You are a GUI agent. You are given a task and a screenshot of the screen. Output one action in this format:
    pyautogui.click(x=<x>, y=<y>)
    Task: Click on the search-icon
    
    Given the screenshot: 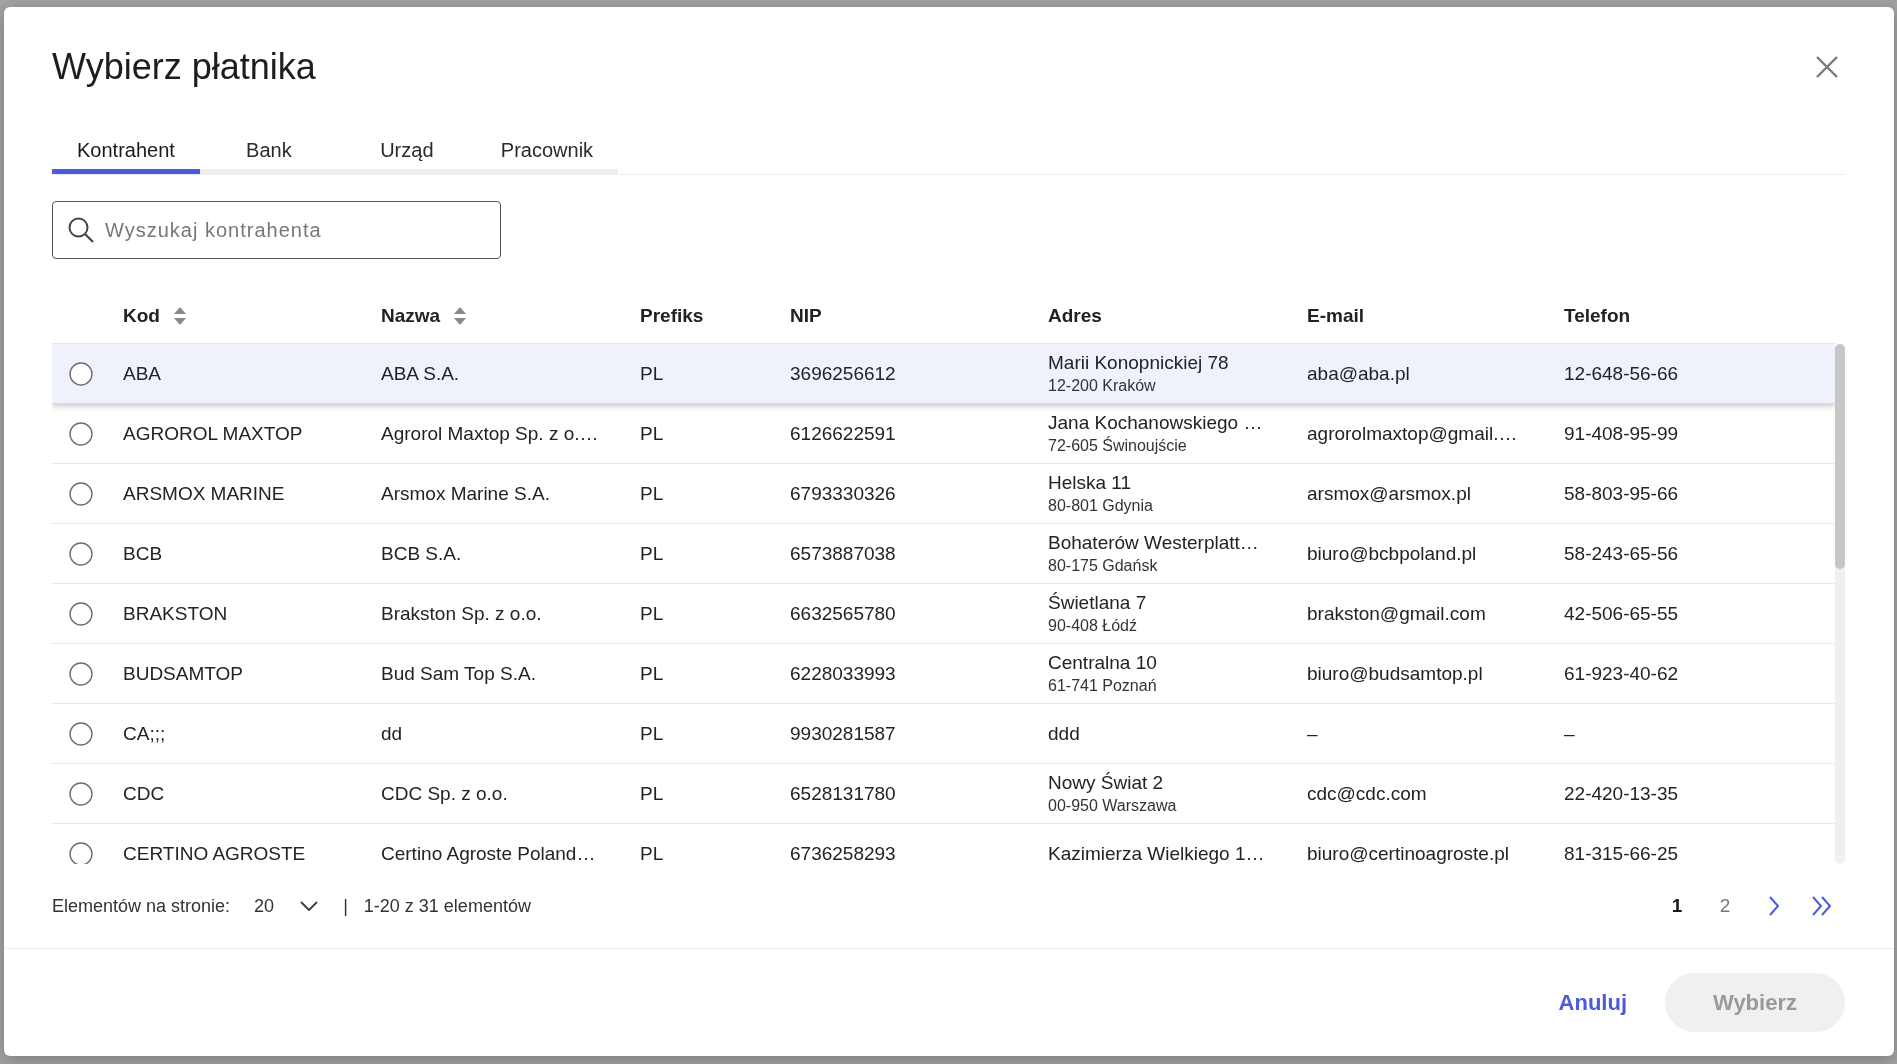 What is the action you would take?
    pyautogui.click(x=81, y=230)
    